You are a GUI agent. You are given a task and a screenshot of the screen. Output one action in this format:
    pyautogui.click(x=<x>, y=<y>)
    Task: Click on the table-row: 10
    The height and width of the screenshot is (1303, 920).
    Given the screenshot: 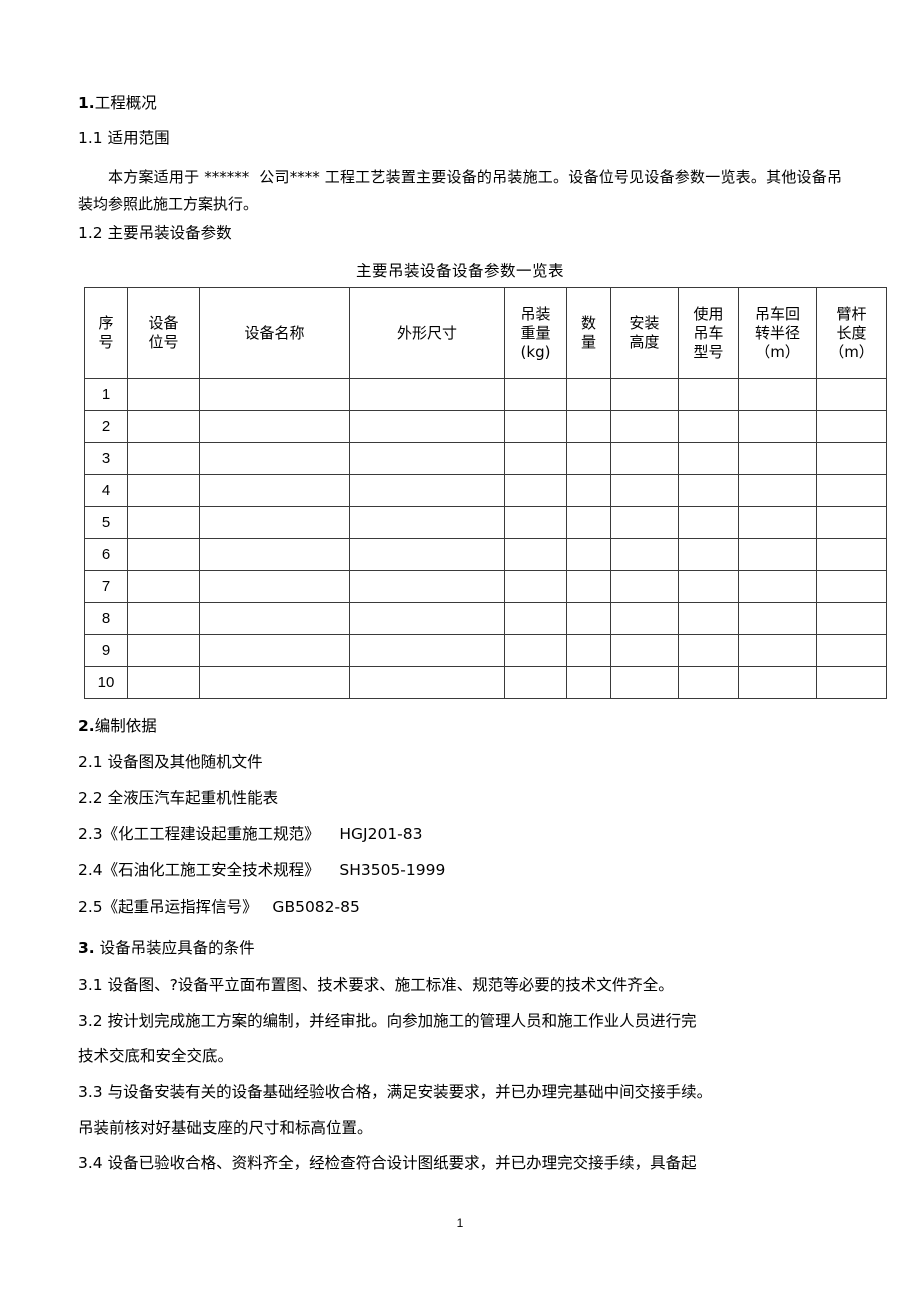 What is the action you would take?
    pyautogui.click(x=485, y=683)
    